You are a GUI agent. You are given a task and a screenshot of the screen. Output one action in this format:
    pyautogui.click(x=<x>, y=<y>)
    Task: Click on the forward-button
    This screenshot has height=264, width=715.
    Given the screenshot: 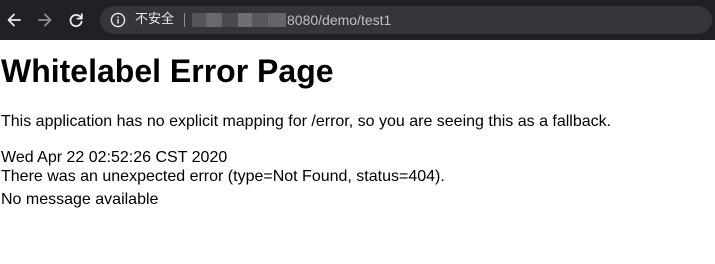 What is the action you would take?
    pyautogui.click(x=45, y=20)
    